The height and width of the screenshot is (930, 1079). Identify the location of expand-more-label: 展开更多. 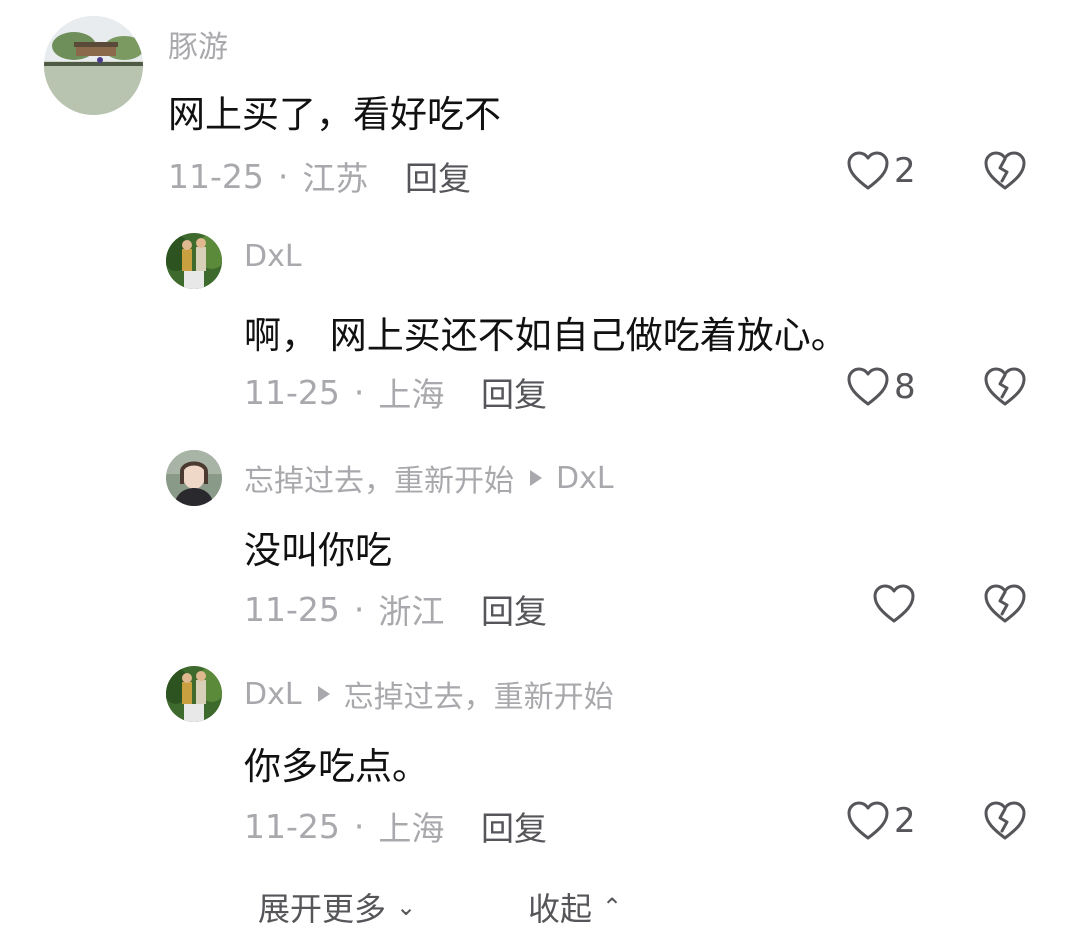
(322, 909).